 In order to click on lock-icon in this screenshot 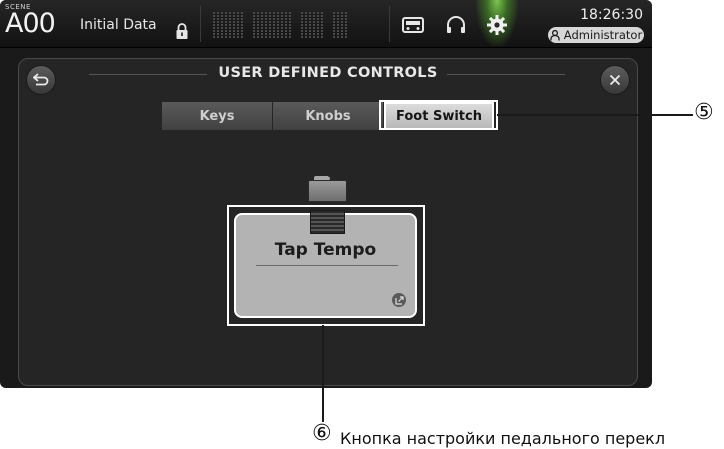, I will do `click(182, 31)`.